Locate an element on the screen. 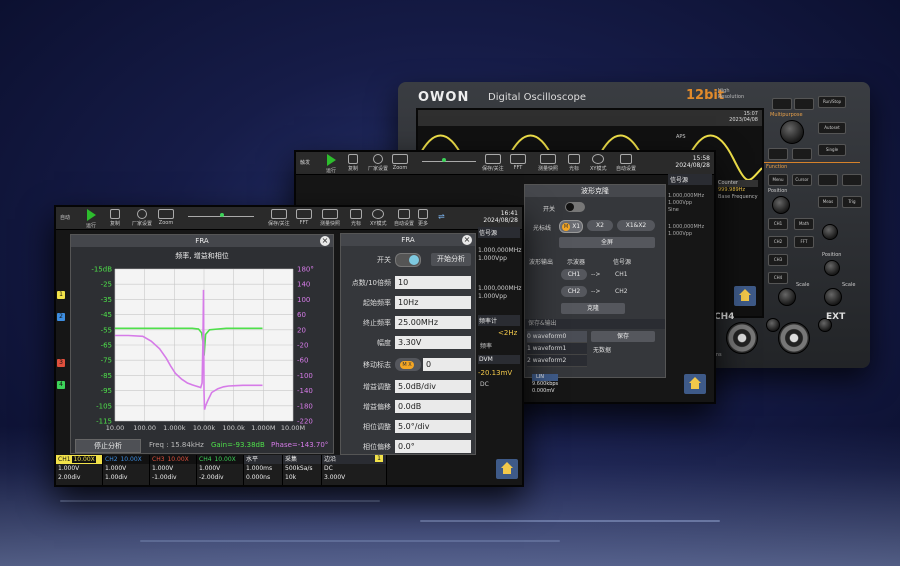 The height and width of the screenshot is (566, 900). meas-button: Meas is located at coordinates (828, 202).